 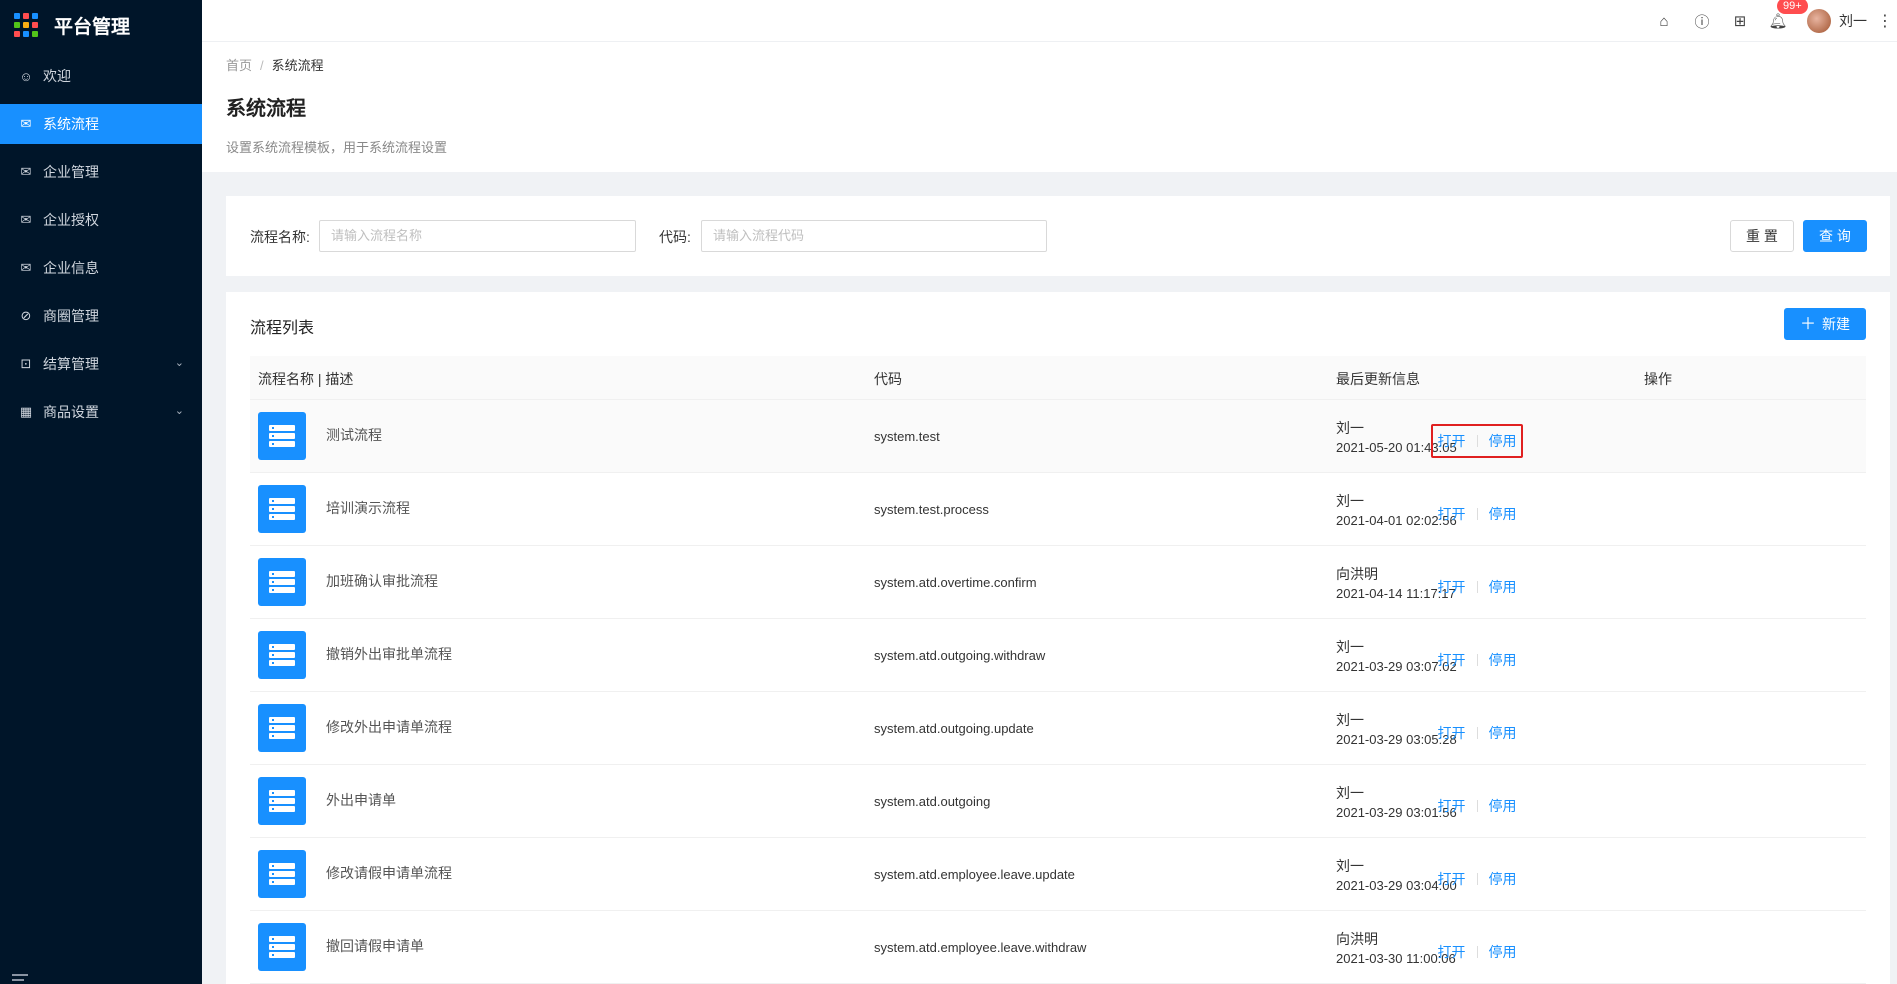 I want to click on breadcrumb-home: 首页, so click(x=239, y=65).